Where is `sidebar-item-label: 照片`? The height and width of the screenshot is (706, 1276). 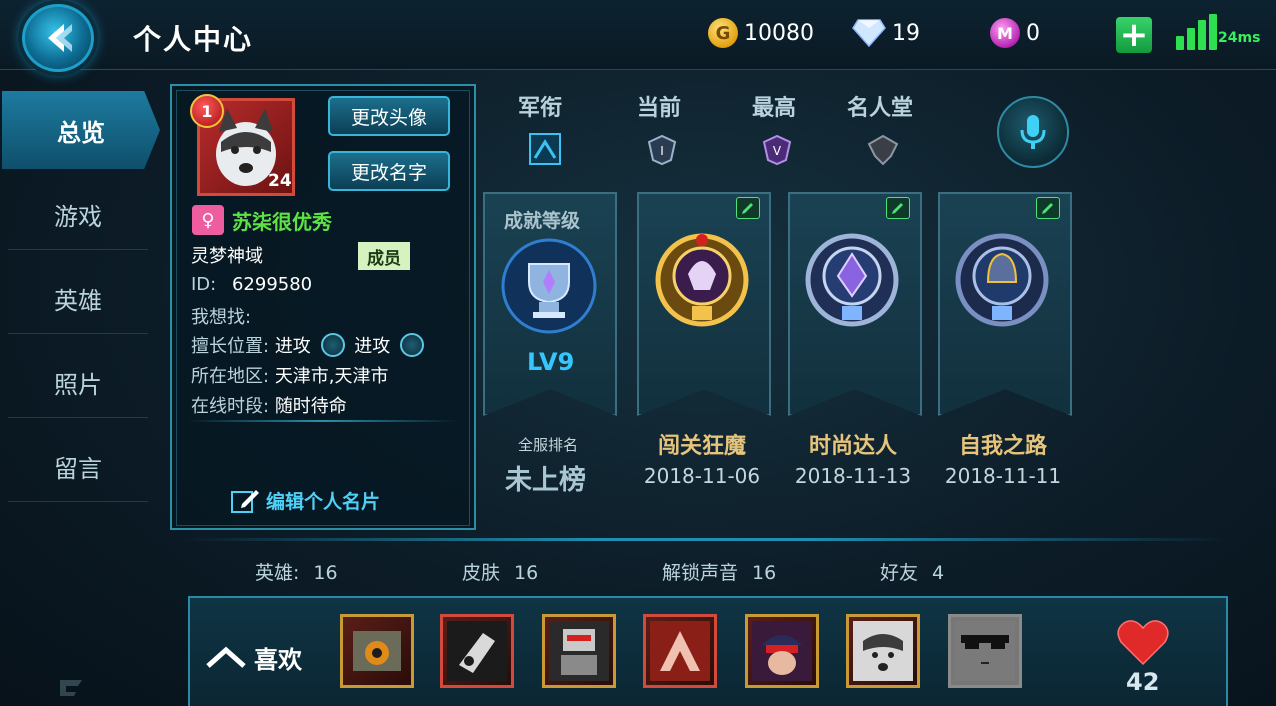 sidebar-item-label: 照片 is located at coordinates (78, 385).